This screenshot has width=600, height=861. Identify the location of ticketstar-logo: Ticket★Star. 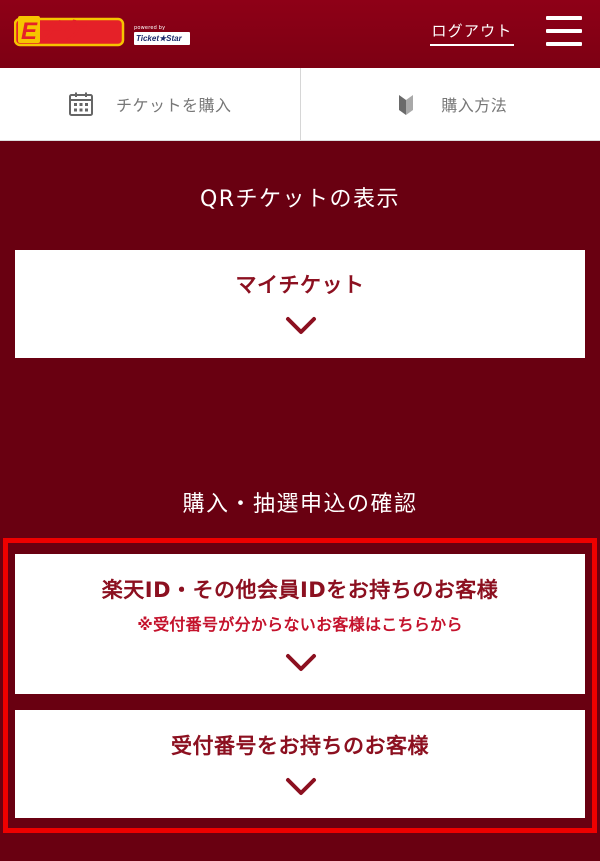
(159, 38).